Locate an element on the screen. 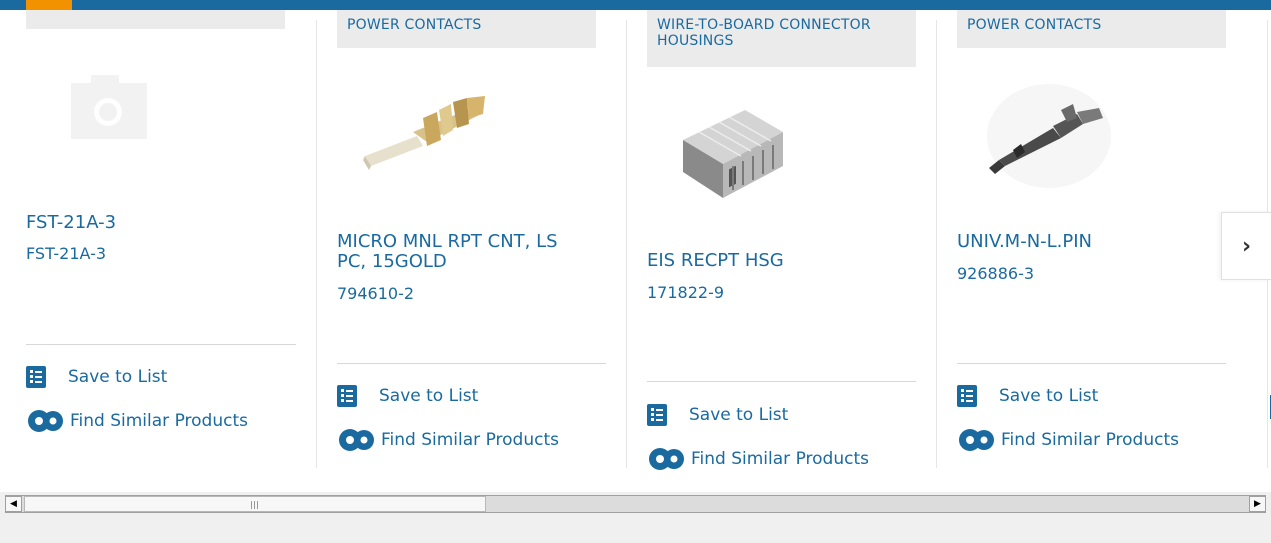  horizontal-scrollbar: ◀ ▶ is located at coordinates (635, 504).